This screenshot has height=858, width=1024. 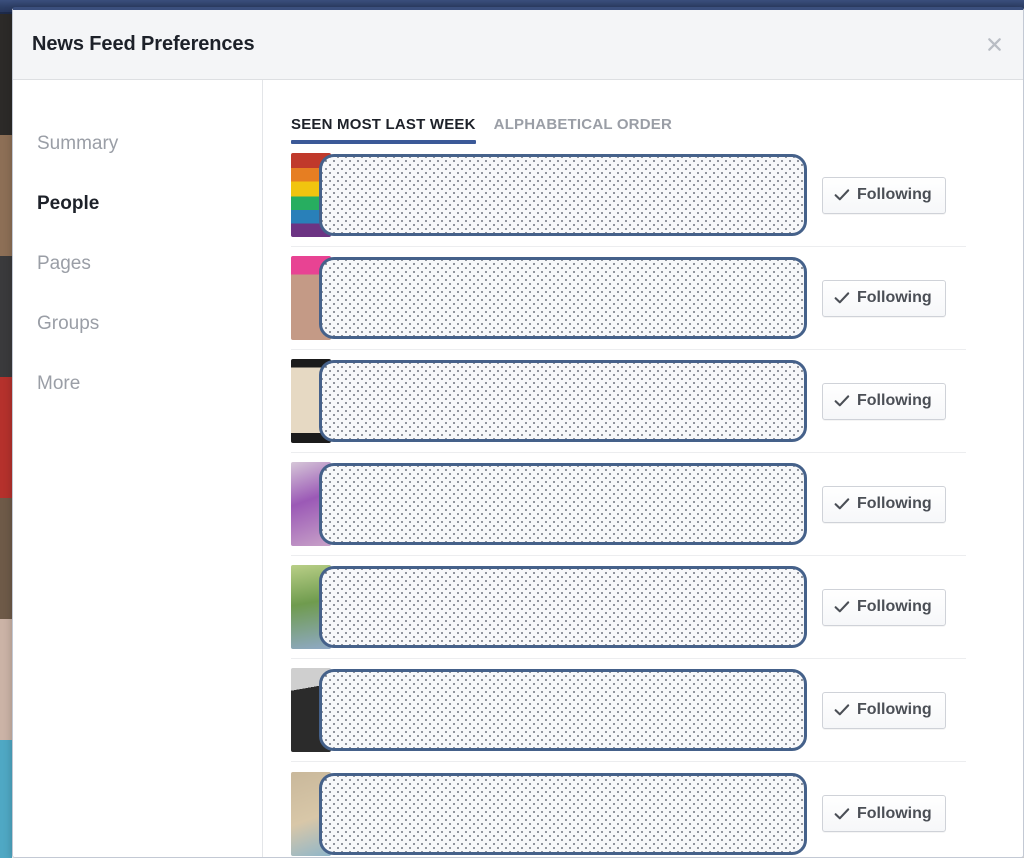 What do you see at coordinates (657, 112) in the screenshot?
I see `content-tabs: SEEN MOST LAST WEEK ALPHABETICAL ORDER` at bounding box center [657, 112].